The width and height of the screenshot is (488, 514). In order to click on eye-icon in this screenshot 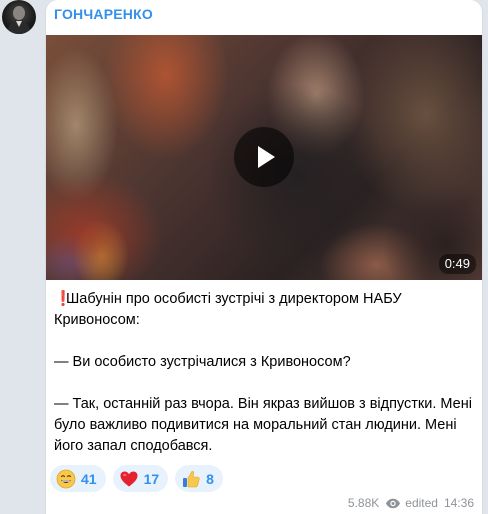, I will do `click(393, 503)`.